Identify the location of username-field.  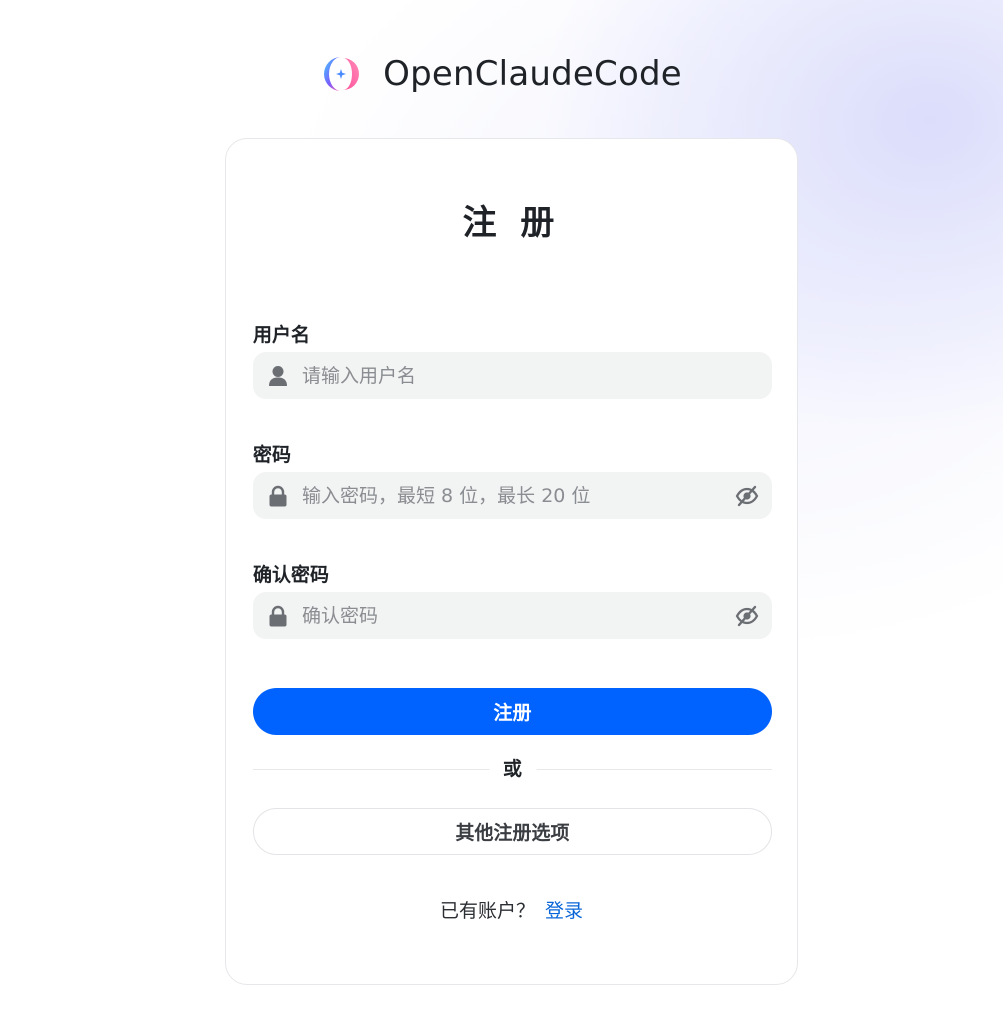
(512, 375).